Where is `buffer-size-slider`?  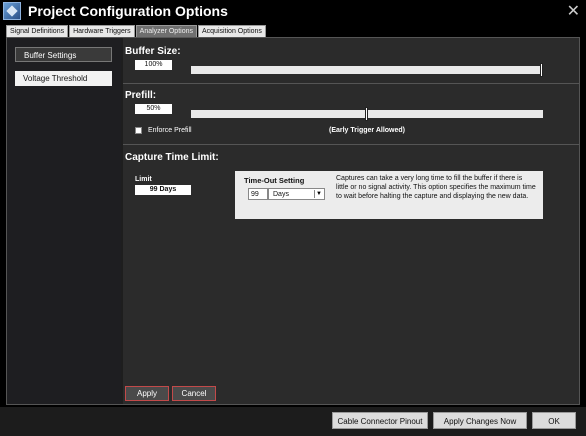 buffer-size-slider is located at coordinates (367, 70).